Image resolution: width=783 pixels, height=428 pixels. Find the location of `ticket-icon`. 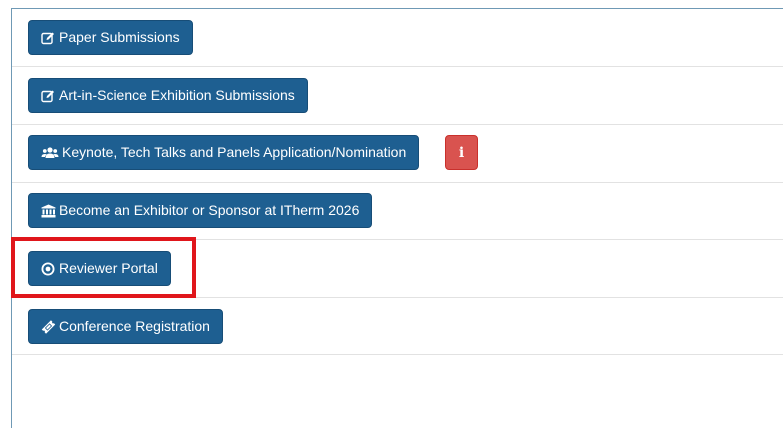

ticket-icon is located at coordinates (48, 327).